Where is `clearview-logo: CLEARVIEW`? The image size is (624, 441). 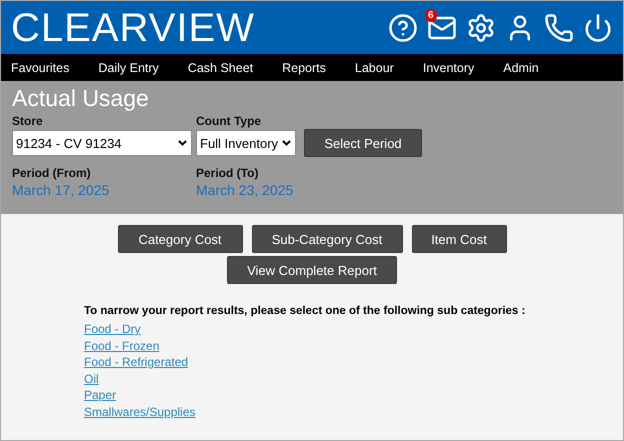
clearview-logo: CLEARVIEW is located at coordinates (133, 28).